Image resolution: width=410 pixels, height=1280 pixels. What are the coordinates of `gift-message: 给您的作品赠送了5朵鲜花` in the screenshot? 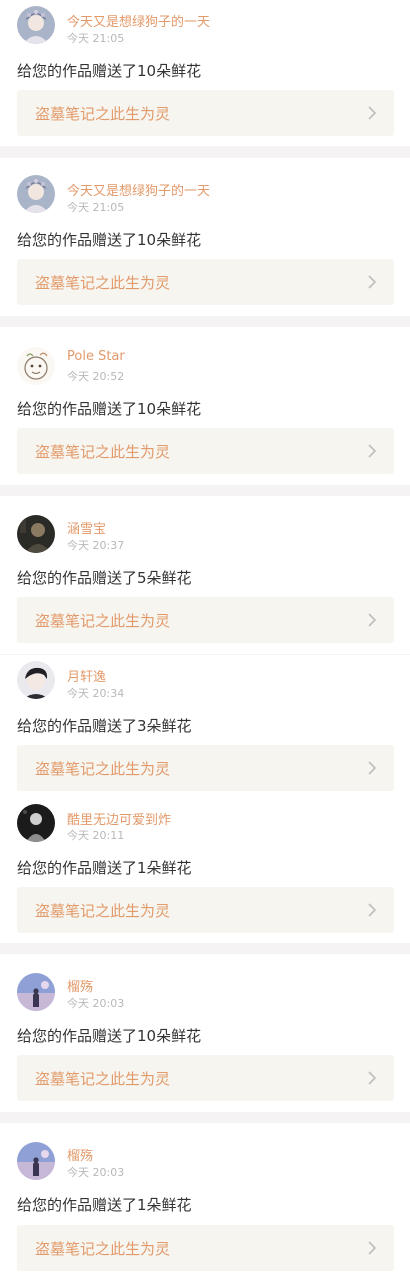 It's located at (104, 578).